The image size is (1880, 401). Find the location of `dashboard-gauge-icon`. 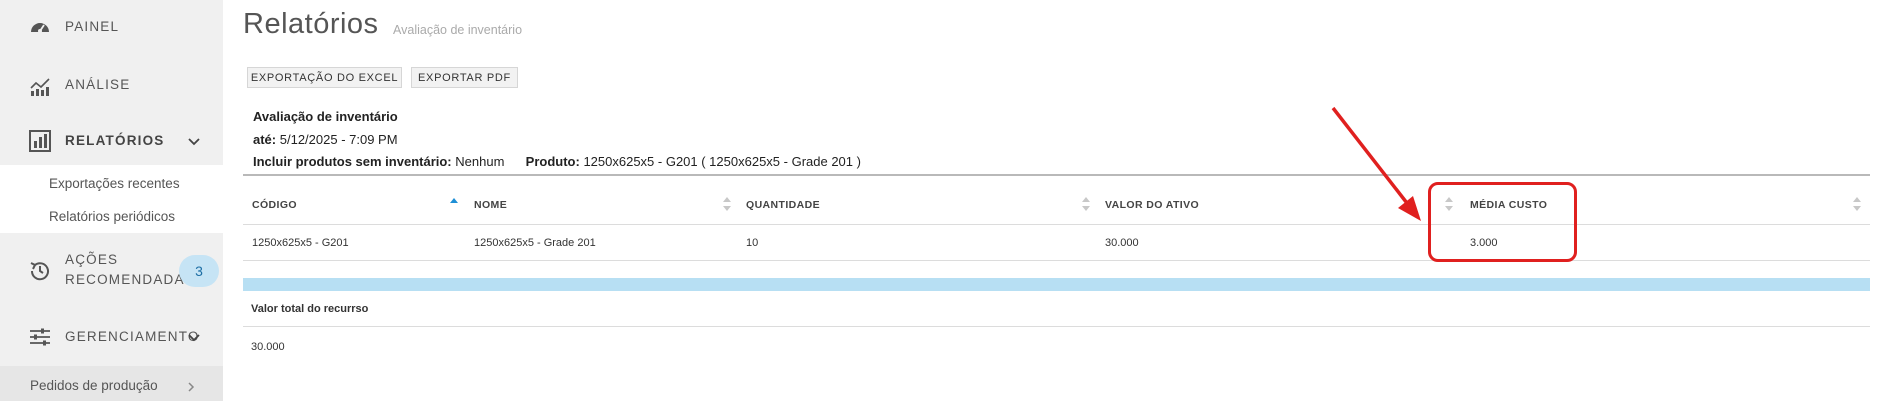

dashboard-gauge-icon is located at coordinates (40, 28).